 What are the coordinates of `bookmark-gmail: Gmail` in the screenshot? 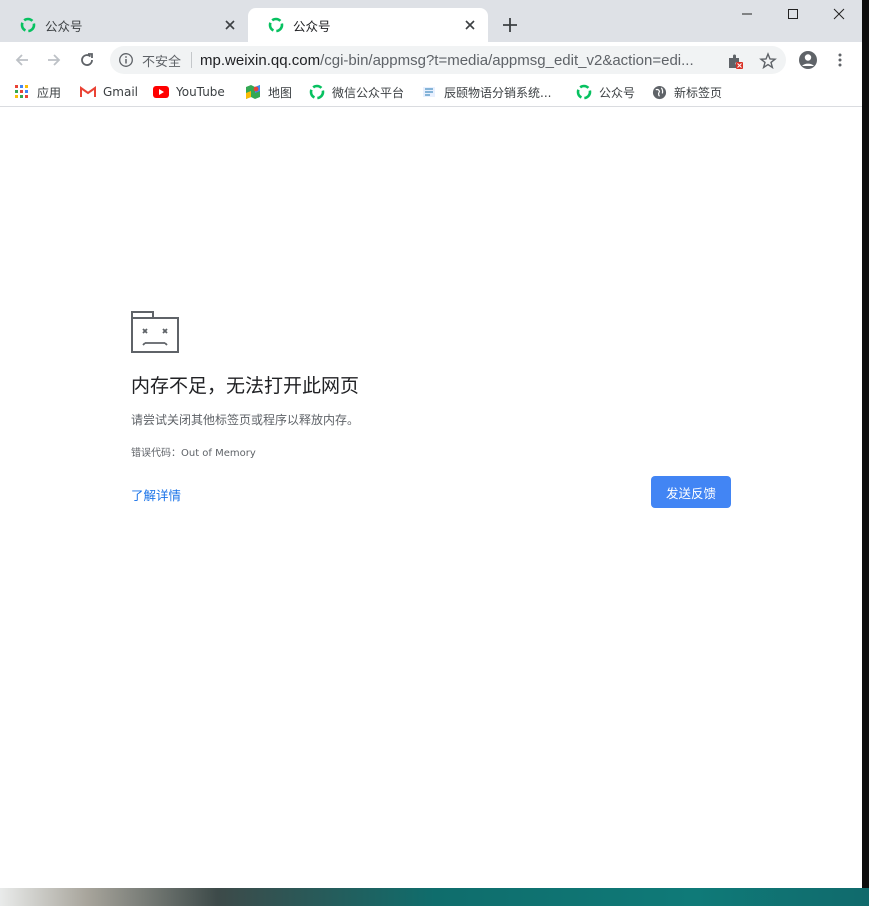 It's located at (109, 92).